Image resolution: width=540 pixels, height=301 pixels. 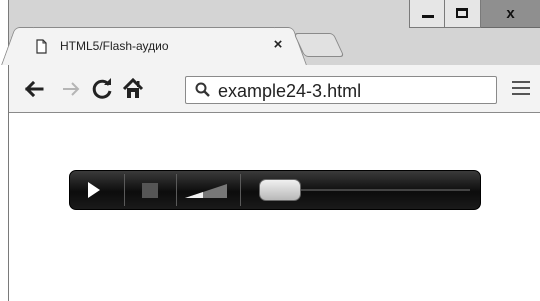 What do you see at coordinates (34, 89) in the screenshot?
I see `back-arrow-icon` at bounding box center [34, 89].